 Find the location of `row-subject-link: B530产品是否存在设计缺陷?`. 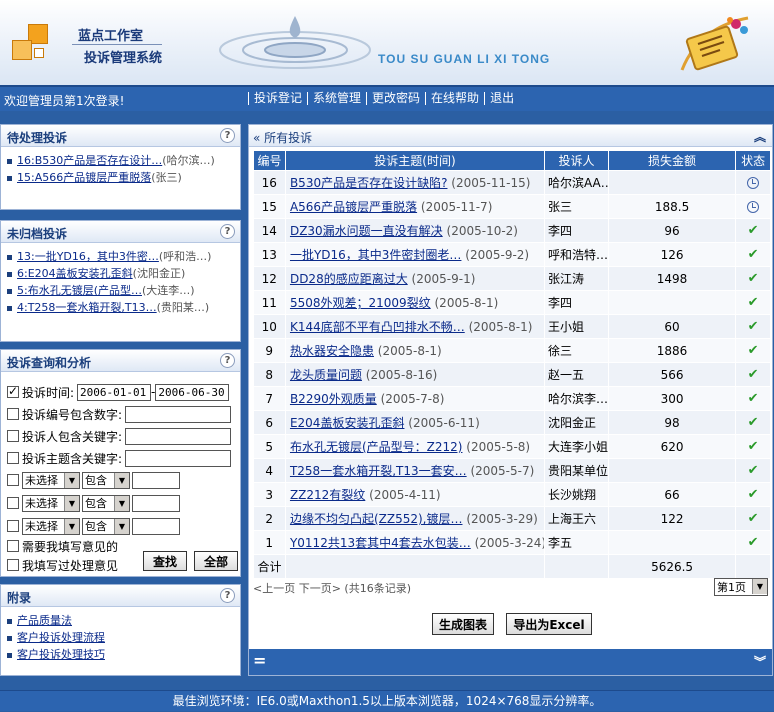

row-subject-link: B530产品是否存在设计缺陷? is located at coordinates (369, 183).